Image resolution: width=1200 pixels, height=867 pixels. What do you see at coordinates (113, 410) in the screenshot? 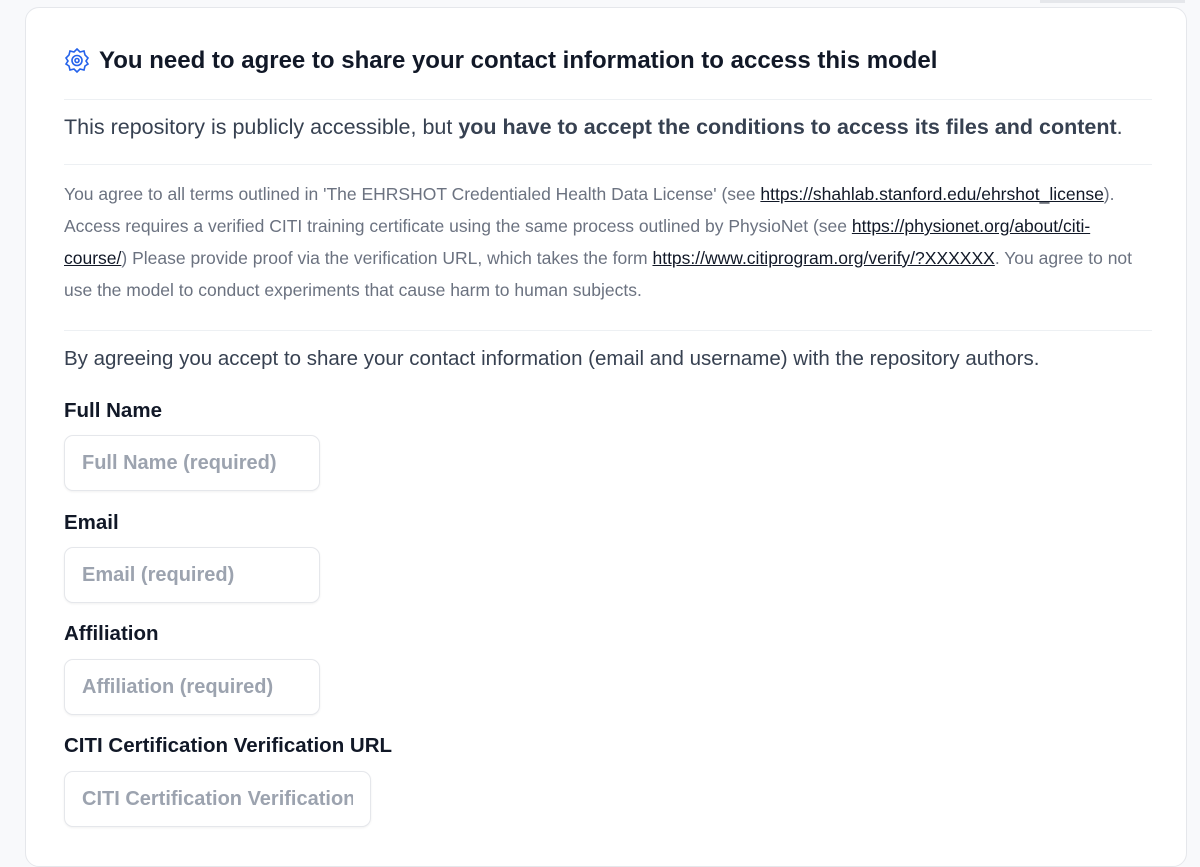
I see `full-name-label: Full Name` at bounding box center [113, 410].